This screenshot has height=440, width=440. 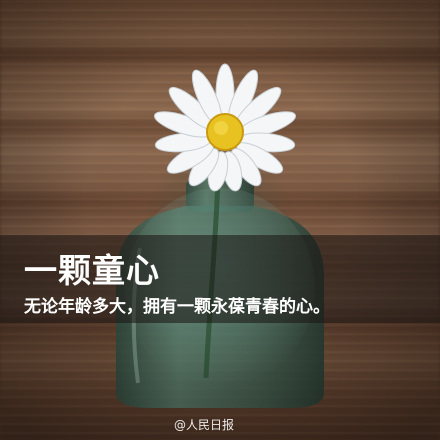 What do you see at coordinates (204, 425) in the screenshot?
I see `source-watermark: @人民日报` at bounding box center [204, 425].